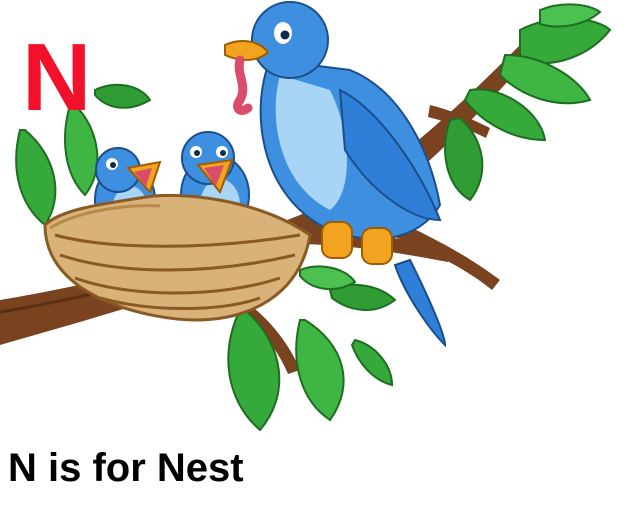 Image resolution: width=628 pixels, height=531 pixels. I want to click on leaf-cluster-top-right, so click(528, 102).